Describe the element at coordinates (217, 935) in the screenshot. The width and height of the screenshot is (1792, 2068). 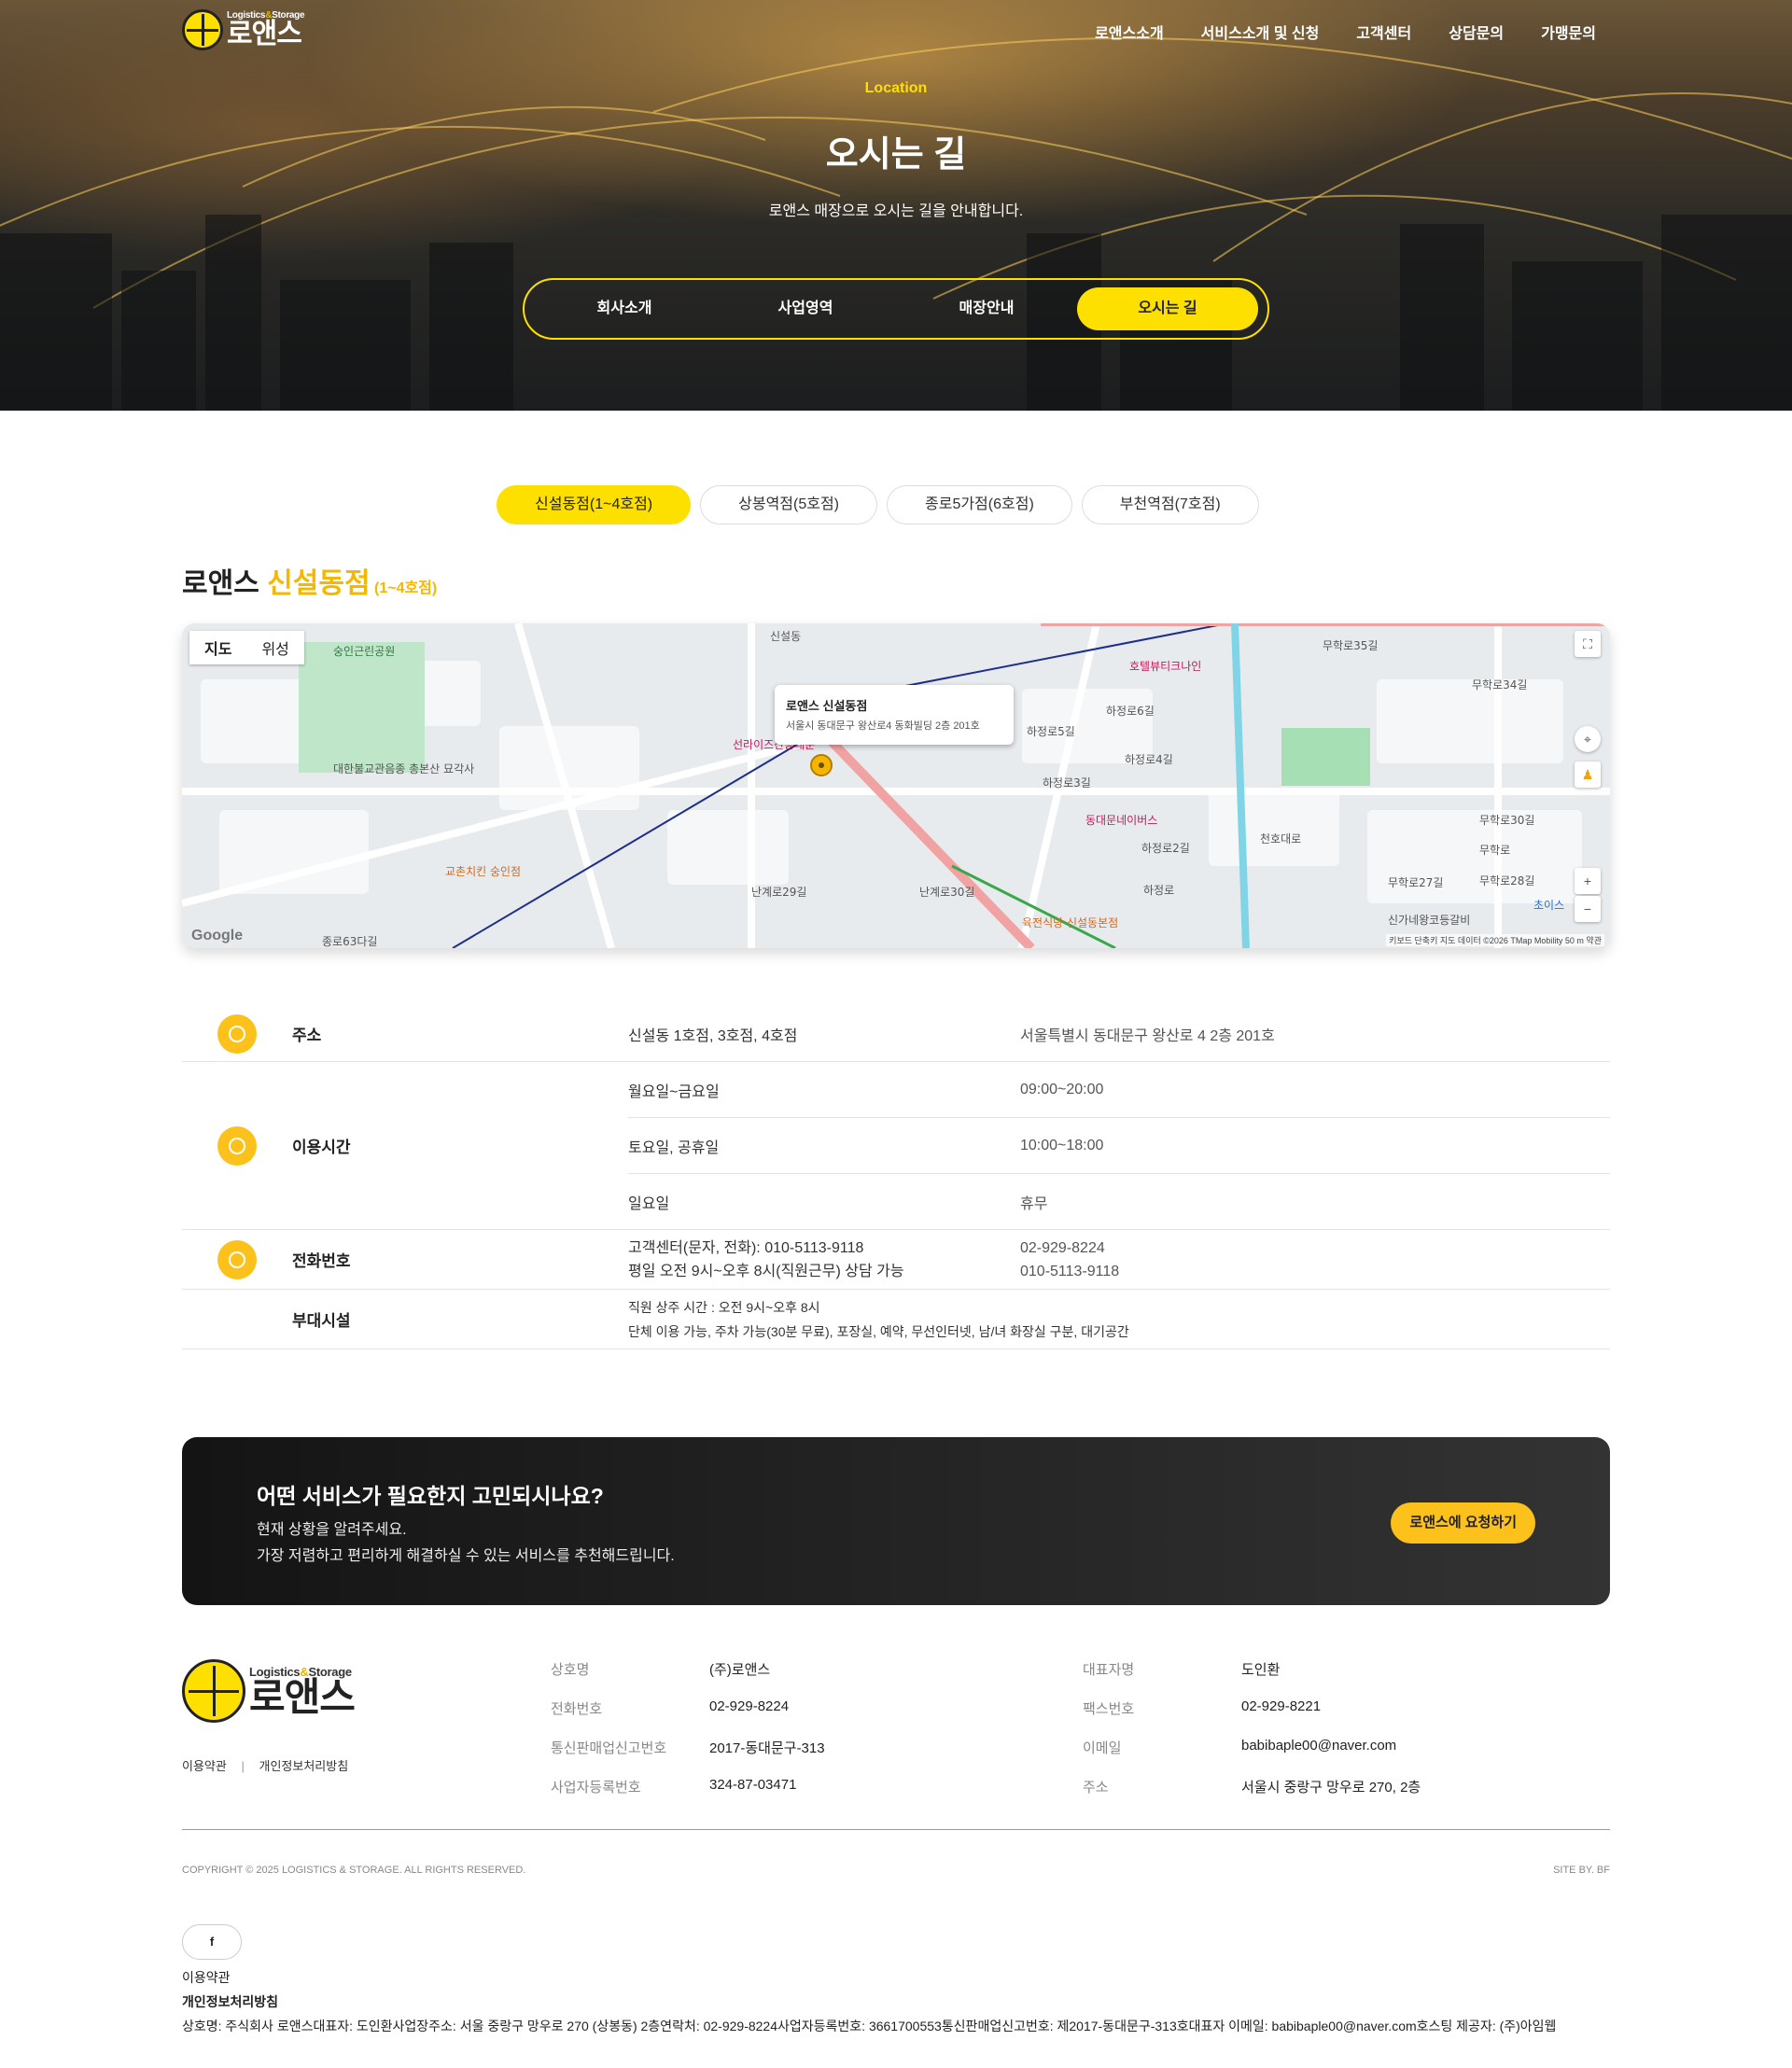
I see `google-logo: Google` at that location.